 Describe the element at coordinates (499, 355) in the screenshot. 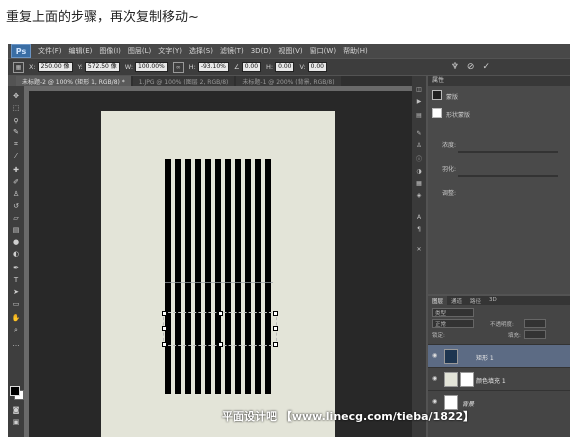

I see `layer-row: ◉ 矩形 1` at that location.